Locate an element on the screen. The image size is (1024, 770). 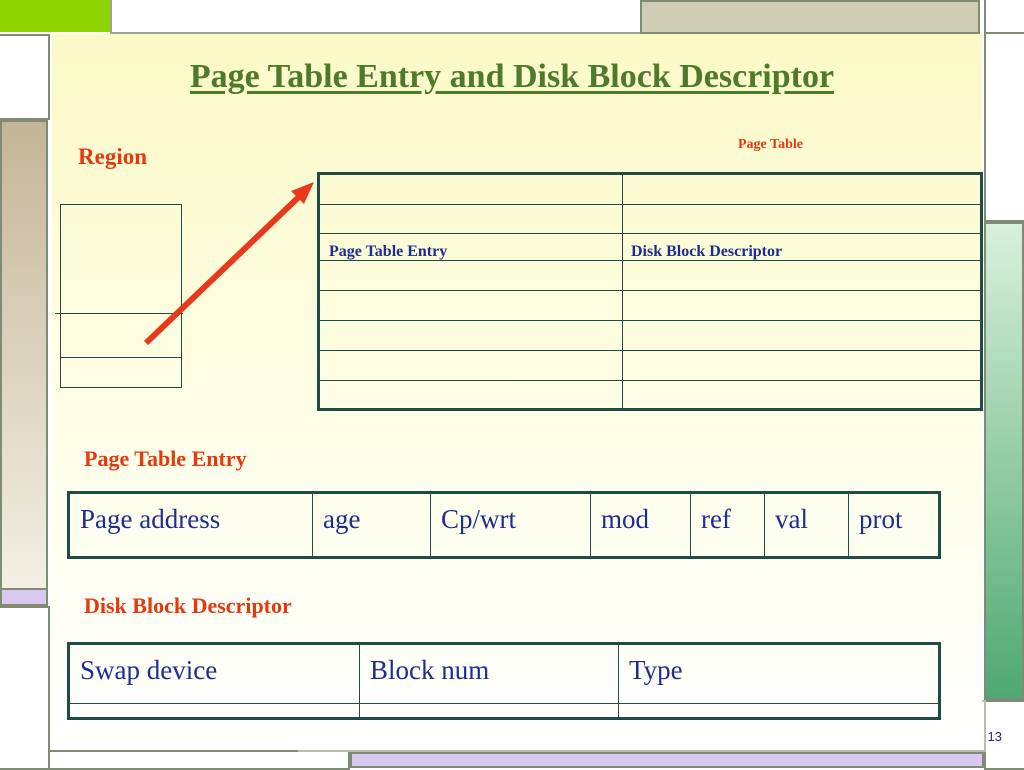
pte-field-mod: mod is located at coordinates (641, 525).